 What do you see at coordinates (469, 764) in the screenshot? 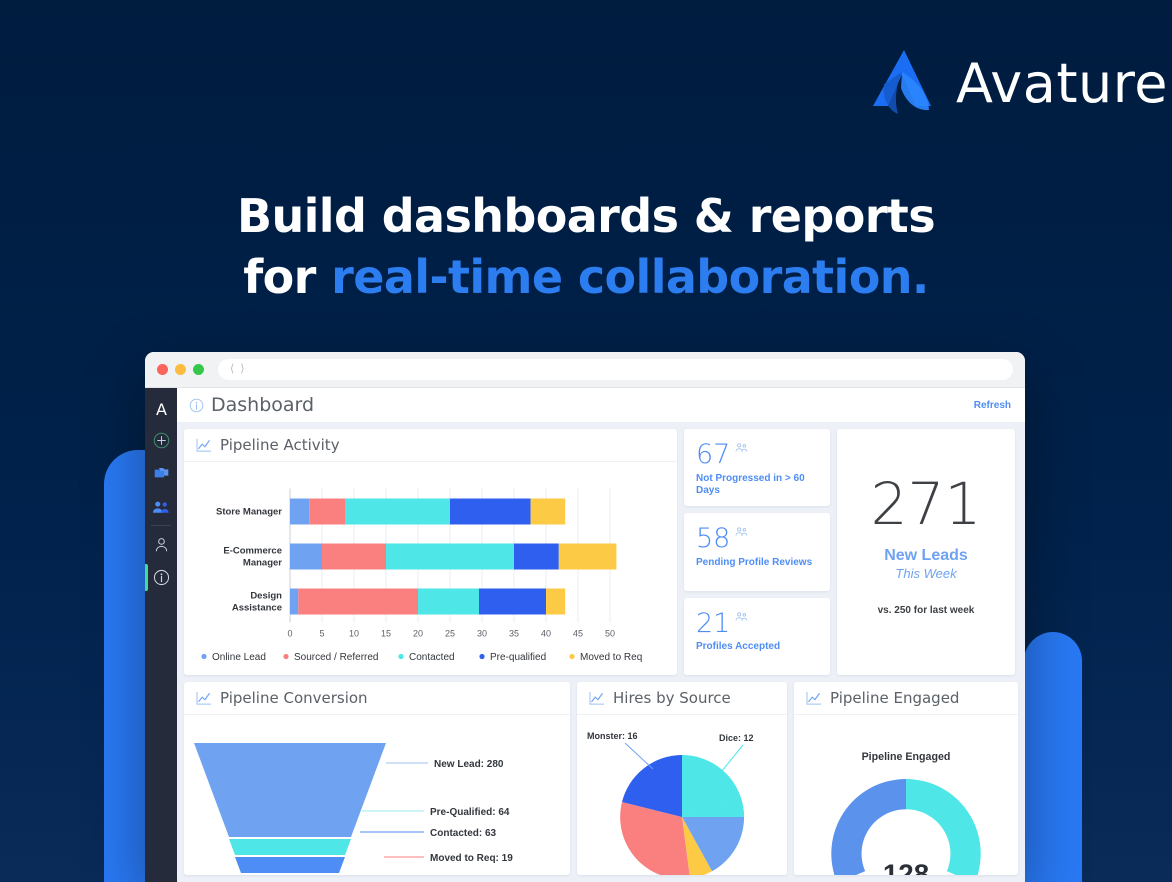
I see `funnel-label-new-lead: New Lead: 280` at bounding box center [469, 764].